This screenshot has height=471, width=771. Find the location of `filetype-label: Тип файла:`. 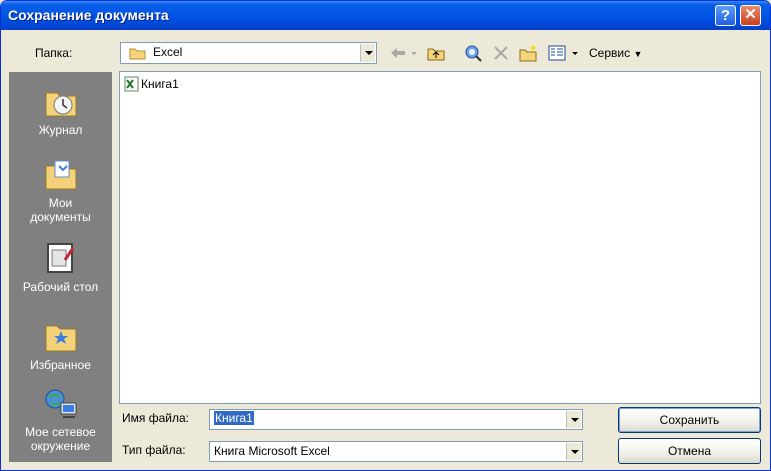

filetype-label: Тип файла: is located at coordinates (154, 450).